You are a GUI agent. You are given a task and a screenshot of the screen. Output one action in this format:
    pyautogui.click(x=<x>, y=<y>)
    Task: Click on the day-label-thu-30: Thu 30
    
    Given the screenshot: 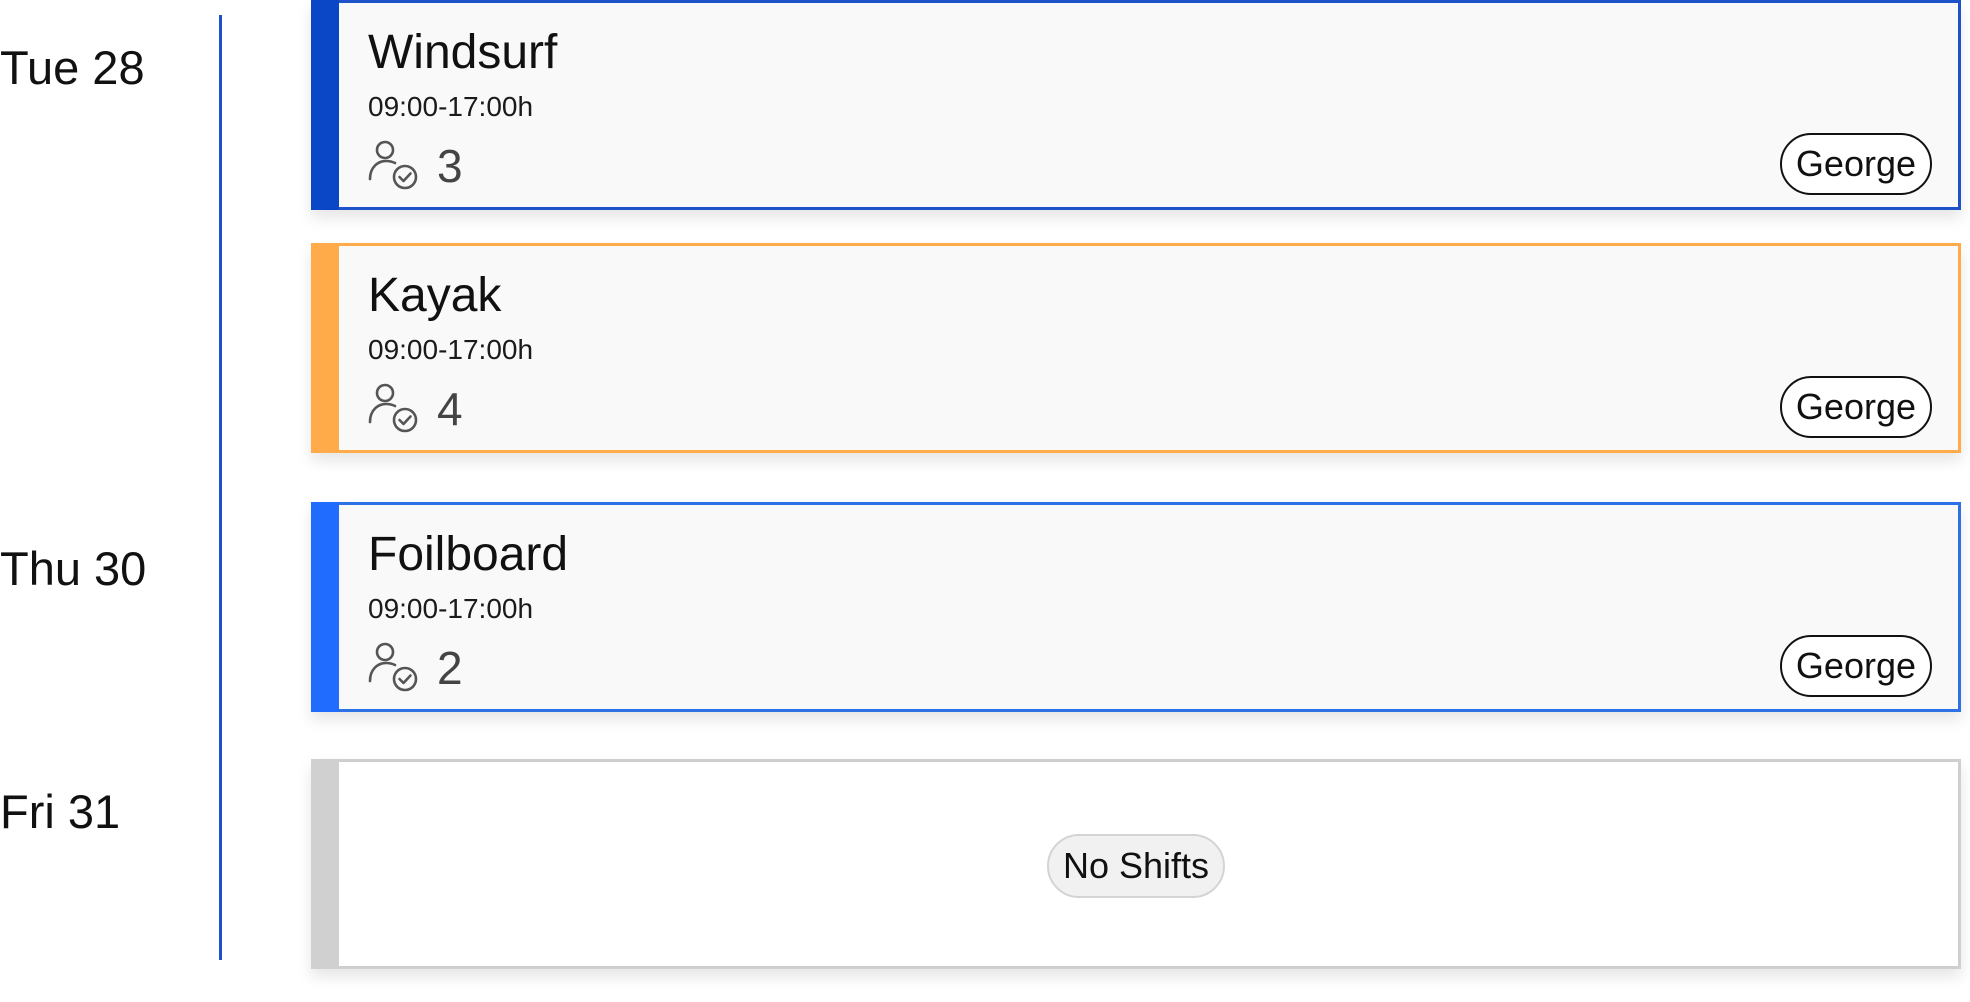 What is the action you would take?
    pyautogui.click(x=73, y=568)
    